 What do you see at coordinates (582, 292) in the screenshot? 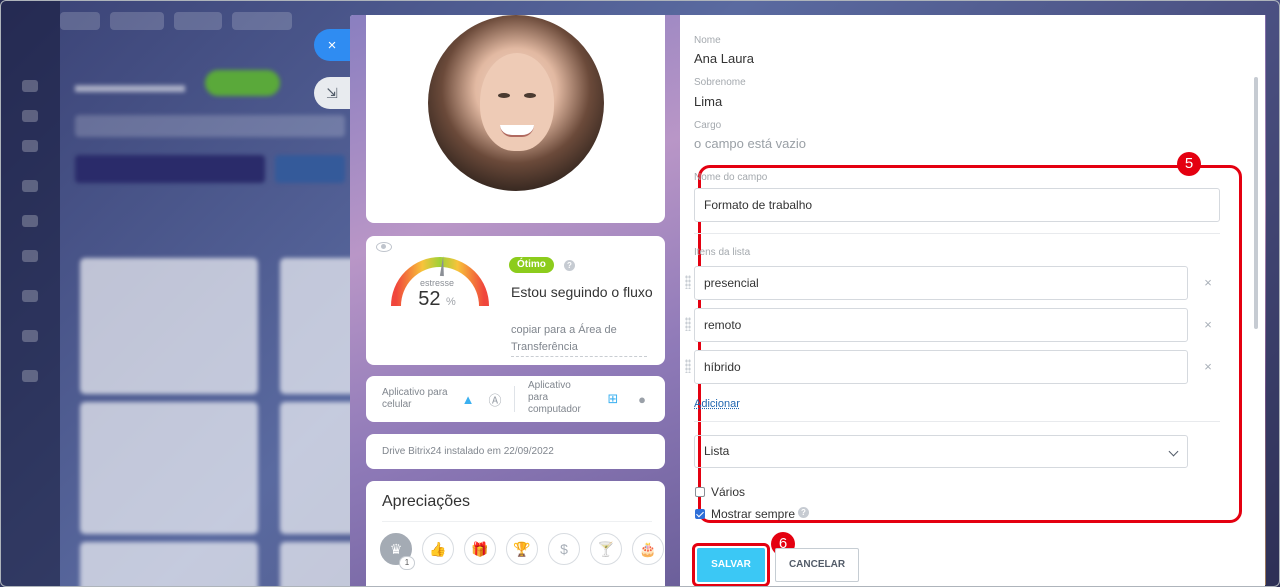
I see `stress-message: Estou seguindo o fluxo` at bounding box center [582, 292].